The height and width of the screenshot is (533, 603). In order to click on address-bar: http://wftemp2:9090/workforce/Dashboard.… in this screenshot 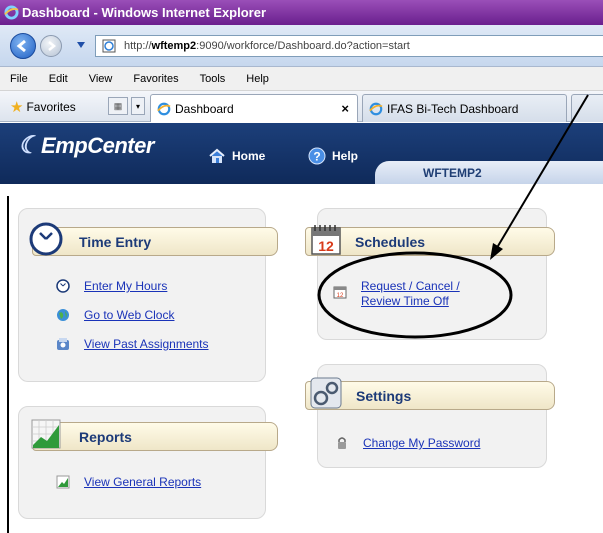, I will do `click(349, 46)`.